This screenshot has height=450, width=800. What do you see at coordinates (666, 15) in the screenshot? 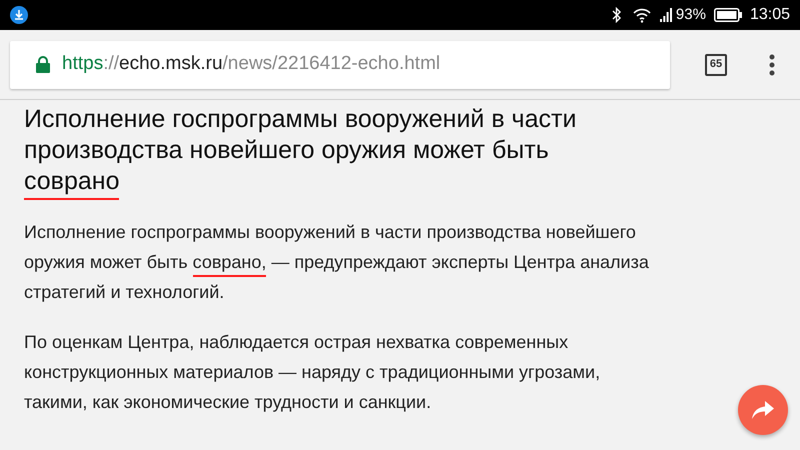
I see `signal-icon` at bounding box center [666, 15].